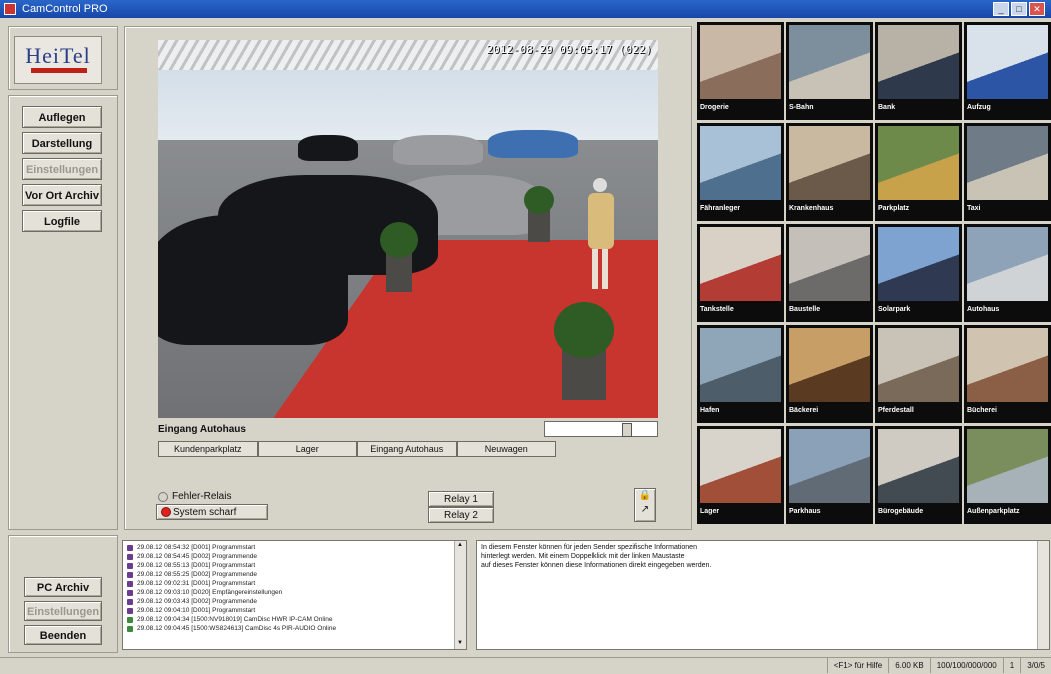  I want to click on scroll-up-arrow: ▲, so click(460, 546).